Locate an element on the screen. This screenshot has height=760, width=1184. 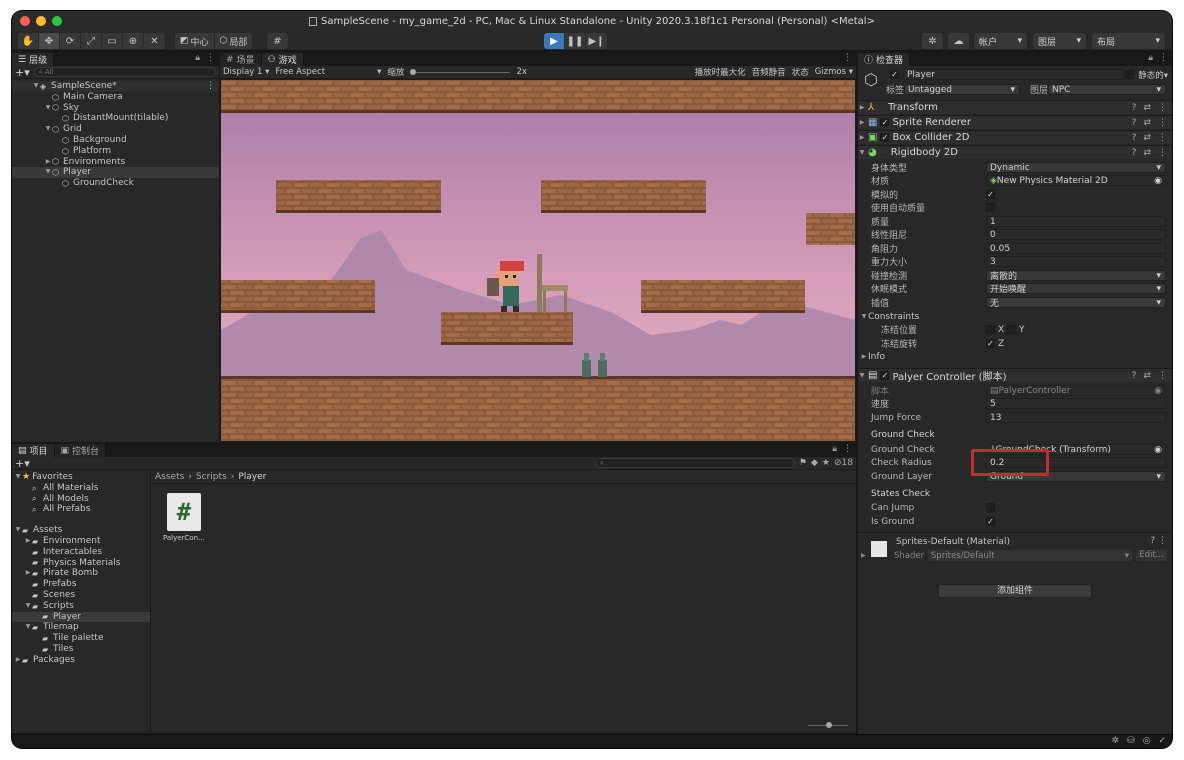
lock-icon: 🔒︎ is located at coordinates (197, 58).